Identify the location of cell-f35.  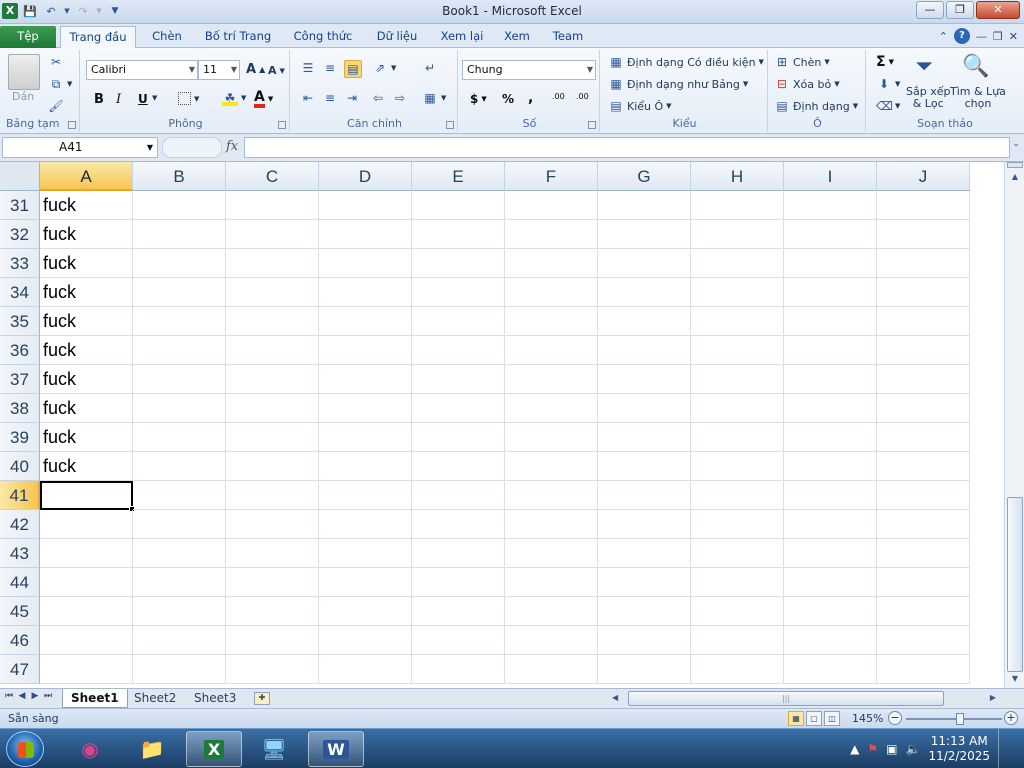
(551, 321).